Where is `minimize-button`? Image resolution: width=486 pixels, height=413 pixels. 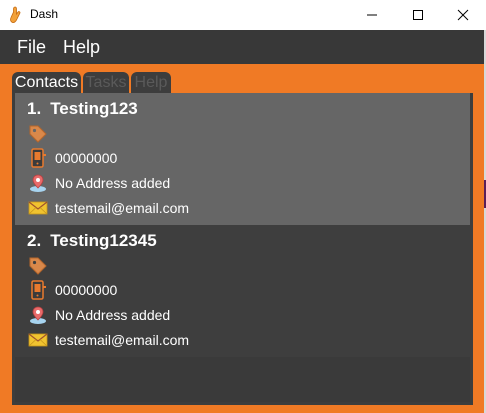
minimize-button is located at coordinates (372, 15).